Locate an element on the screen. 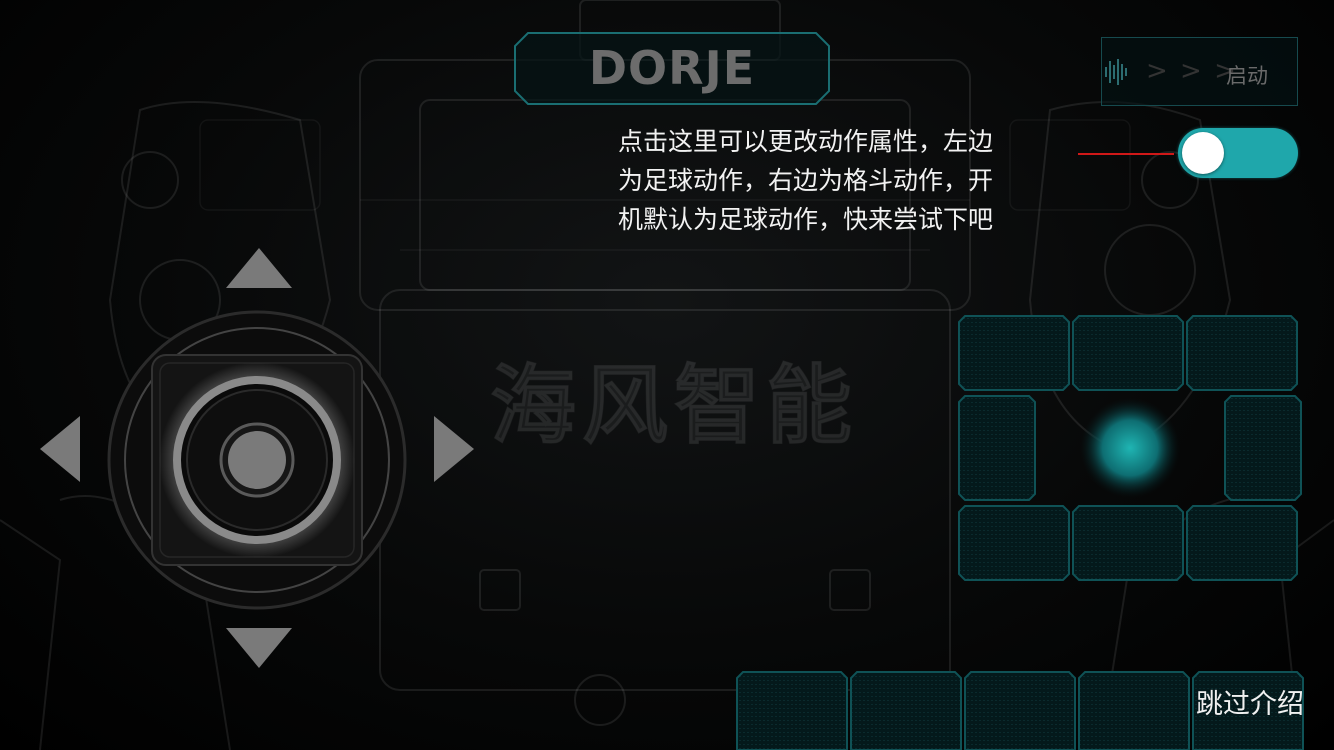 Image resolution: width=1334 pixels, height=750 pixels. tooltip-line-1: 点击这里可以更改动作属性，左边 is located at coordinates (806, 141).